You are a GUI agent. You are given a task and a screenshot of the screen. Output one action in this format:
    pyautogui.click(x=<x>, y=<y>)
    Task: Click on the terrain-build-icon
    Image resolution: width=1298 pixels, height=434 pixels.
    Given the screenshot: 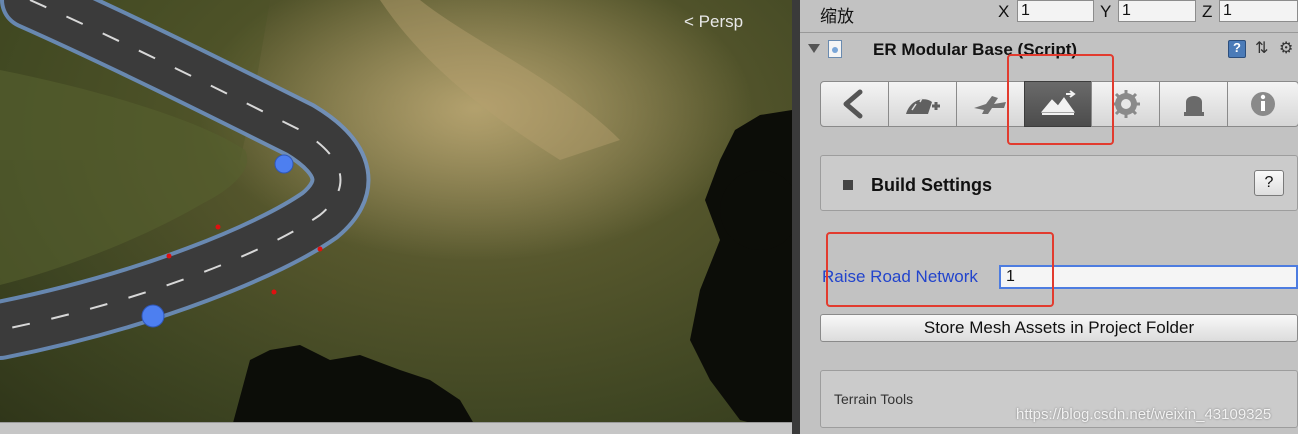 What is the action you would take?
    pyautogui.click(x=1058, y=102)
    